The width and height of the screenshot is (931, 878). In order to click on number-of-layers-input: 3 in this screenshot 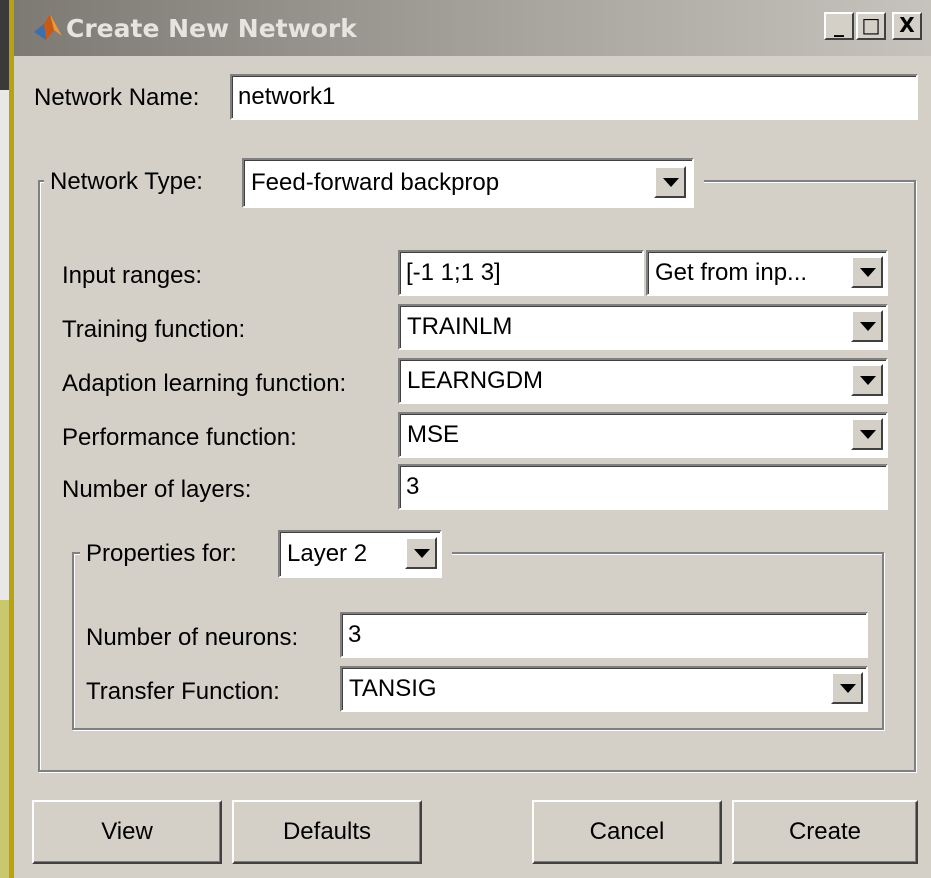, I will do `click(643, 487)`.